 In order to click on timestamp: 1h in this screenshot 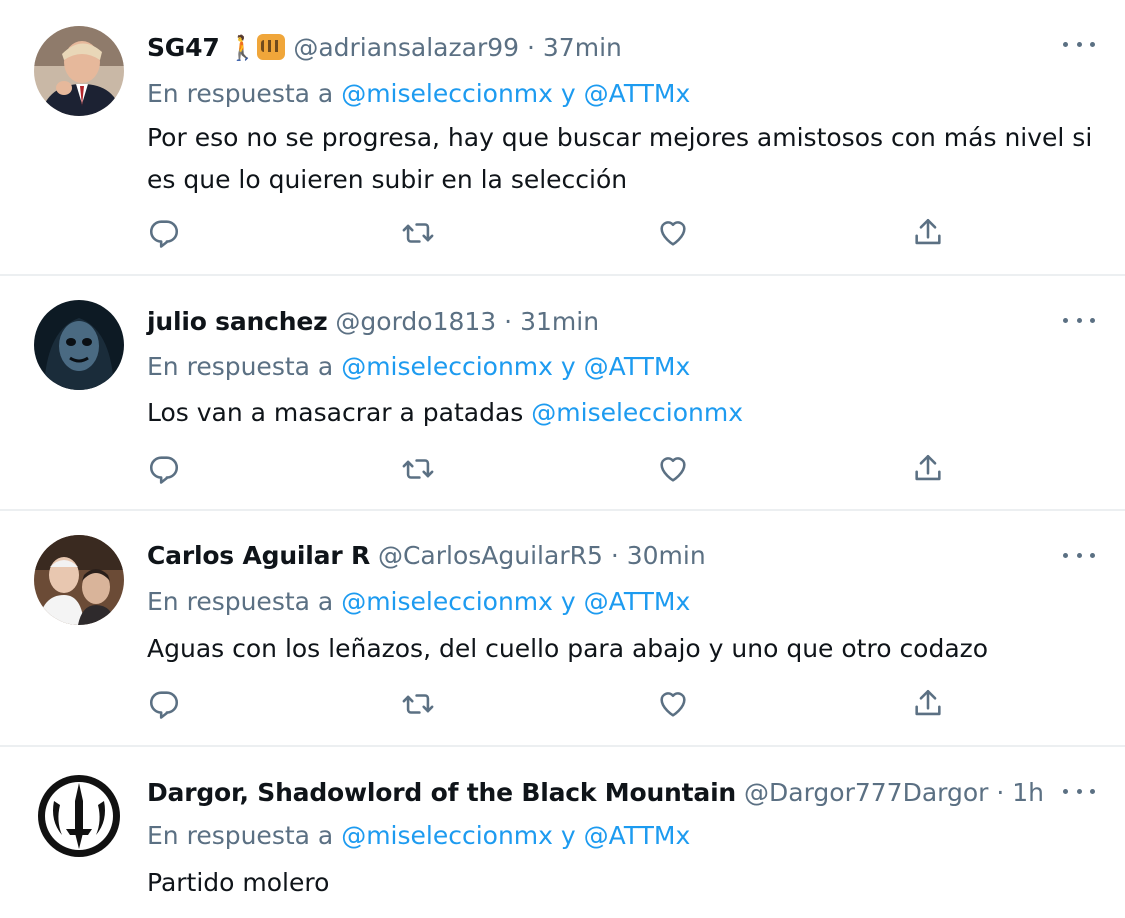, I will do `click(1028, 792)`.